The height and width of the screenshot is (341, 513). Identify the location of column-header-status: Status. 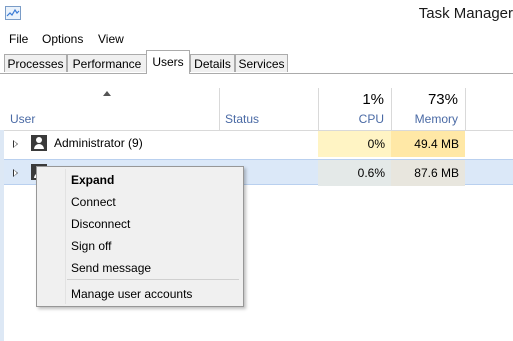
(242, 119).